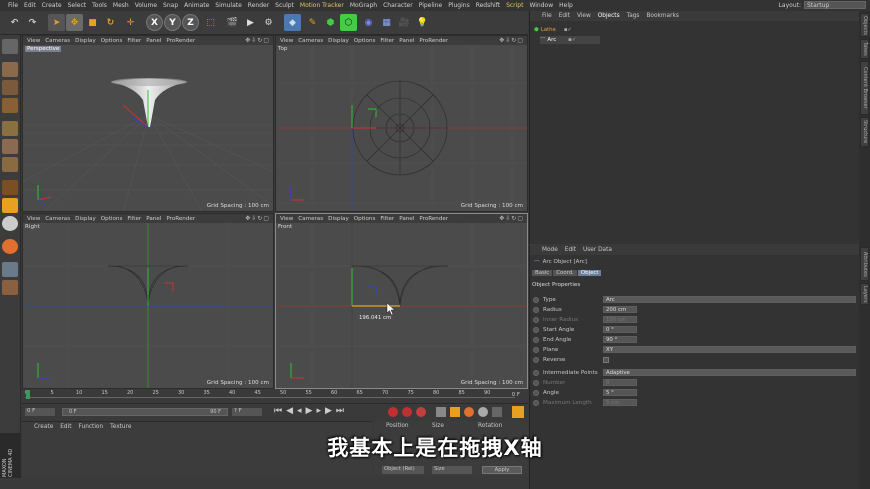 This screenshot has width=870, height=489. What do you see at coordinates (99, 5) in the screenshot?
I see `menu-item-tools: Tools` at bounding box center [99, 5].